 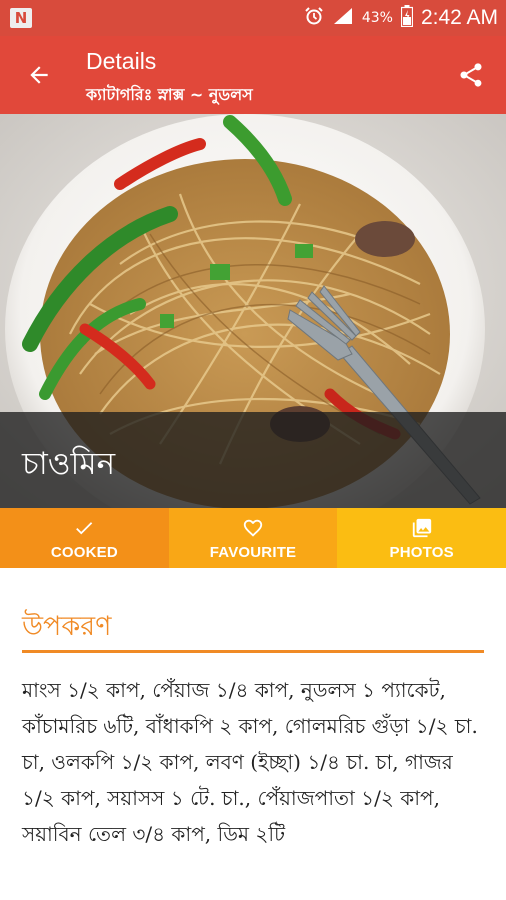 I want to click on action-bar: COOKED FAVOURITE PHOTOS, so click(x=253, y=538).